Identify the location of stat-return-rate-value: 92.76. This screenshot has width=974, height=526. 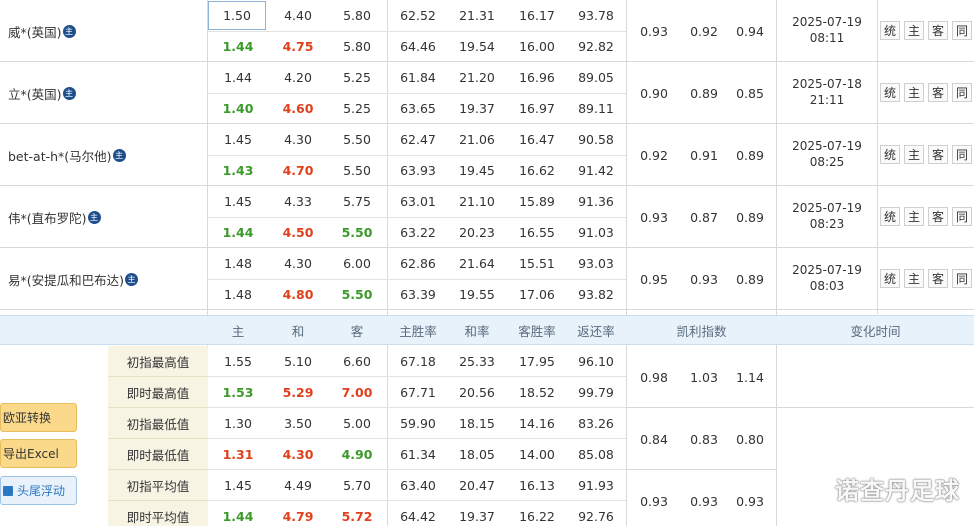
(596, 516).